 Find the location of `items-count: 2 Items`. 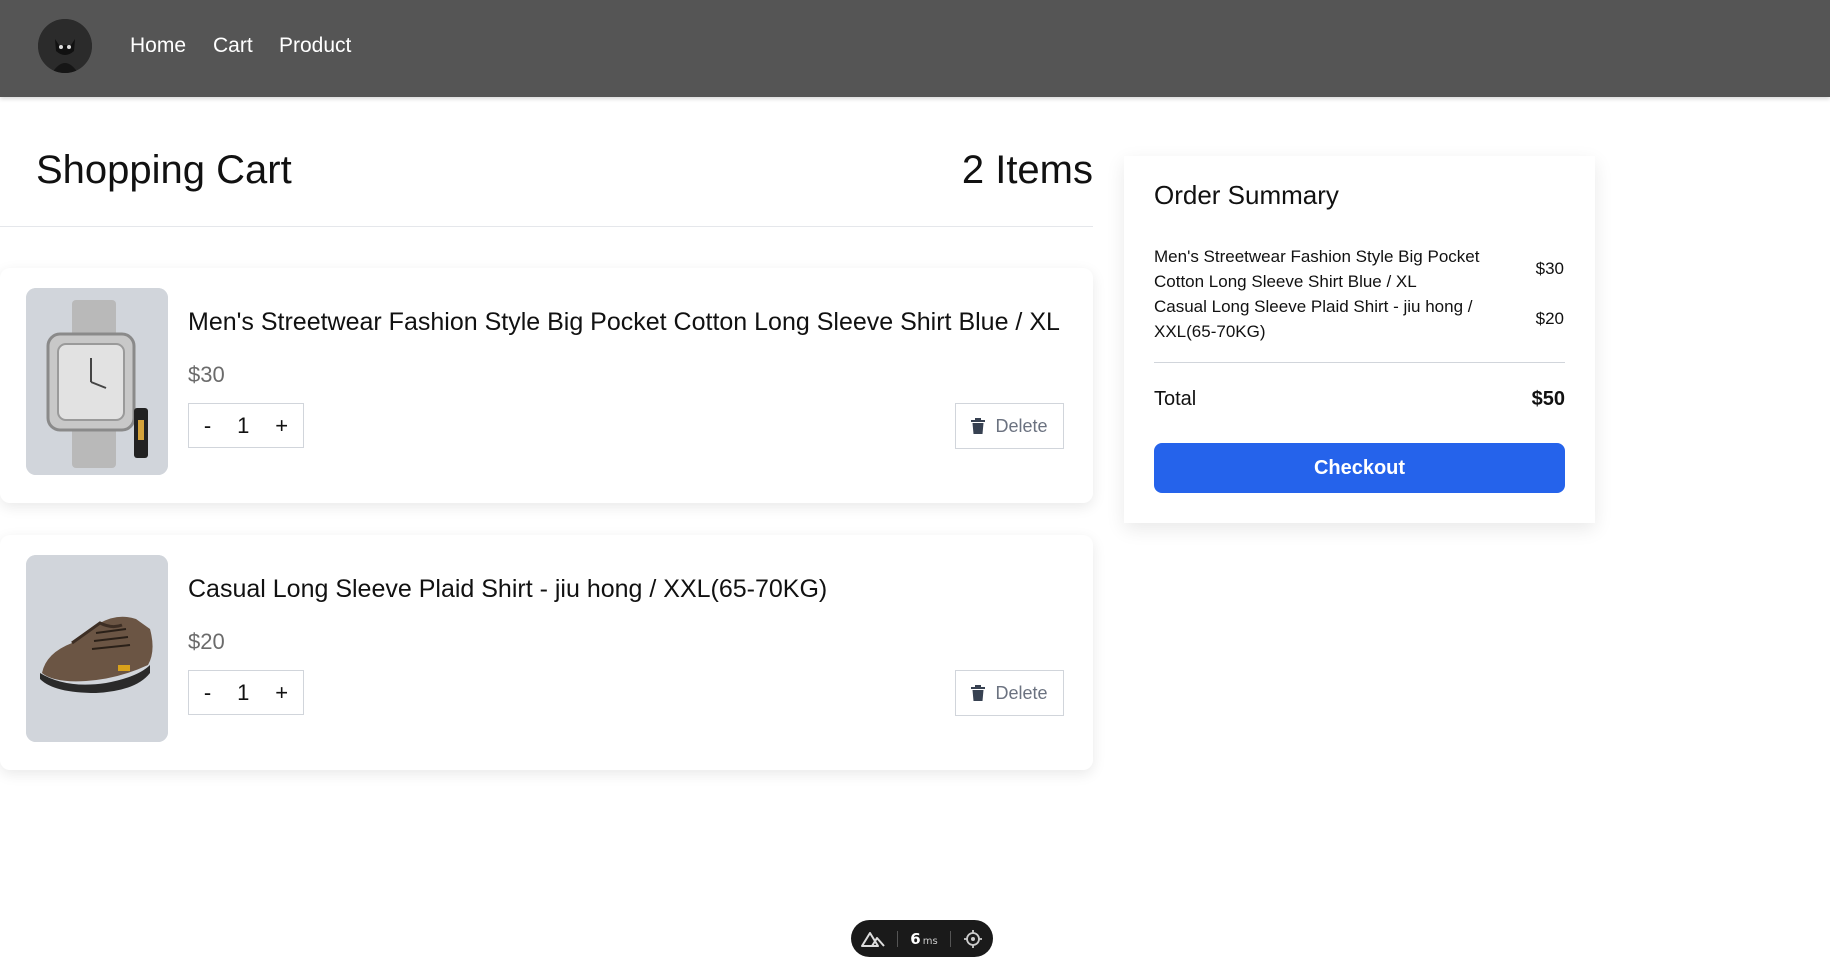

items-count: 2 Items is located at coordinates (1027, 170).